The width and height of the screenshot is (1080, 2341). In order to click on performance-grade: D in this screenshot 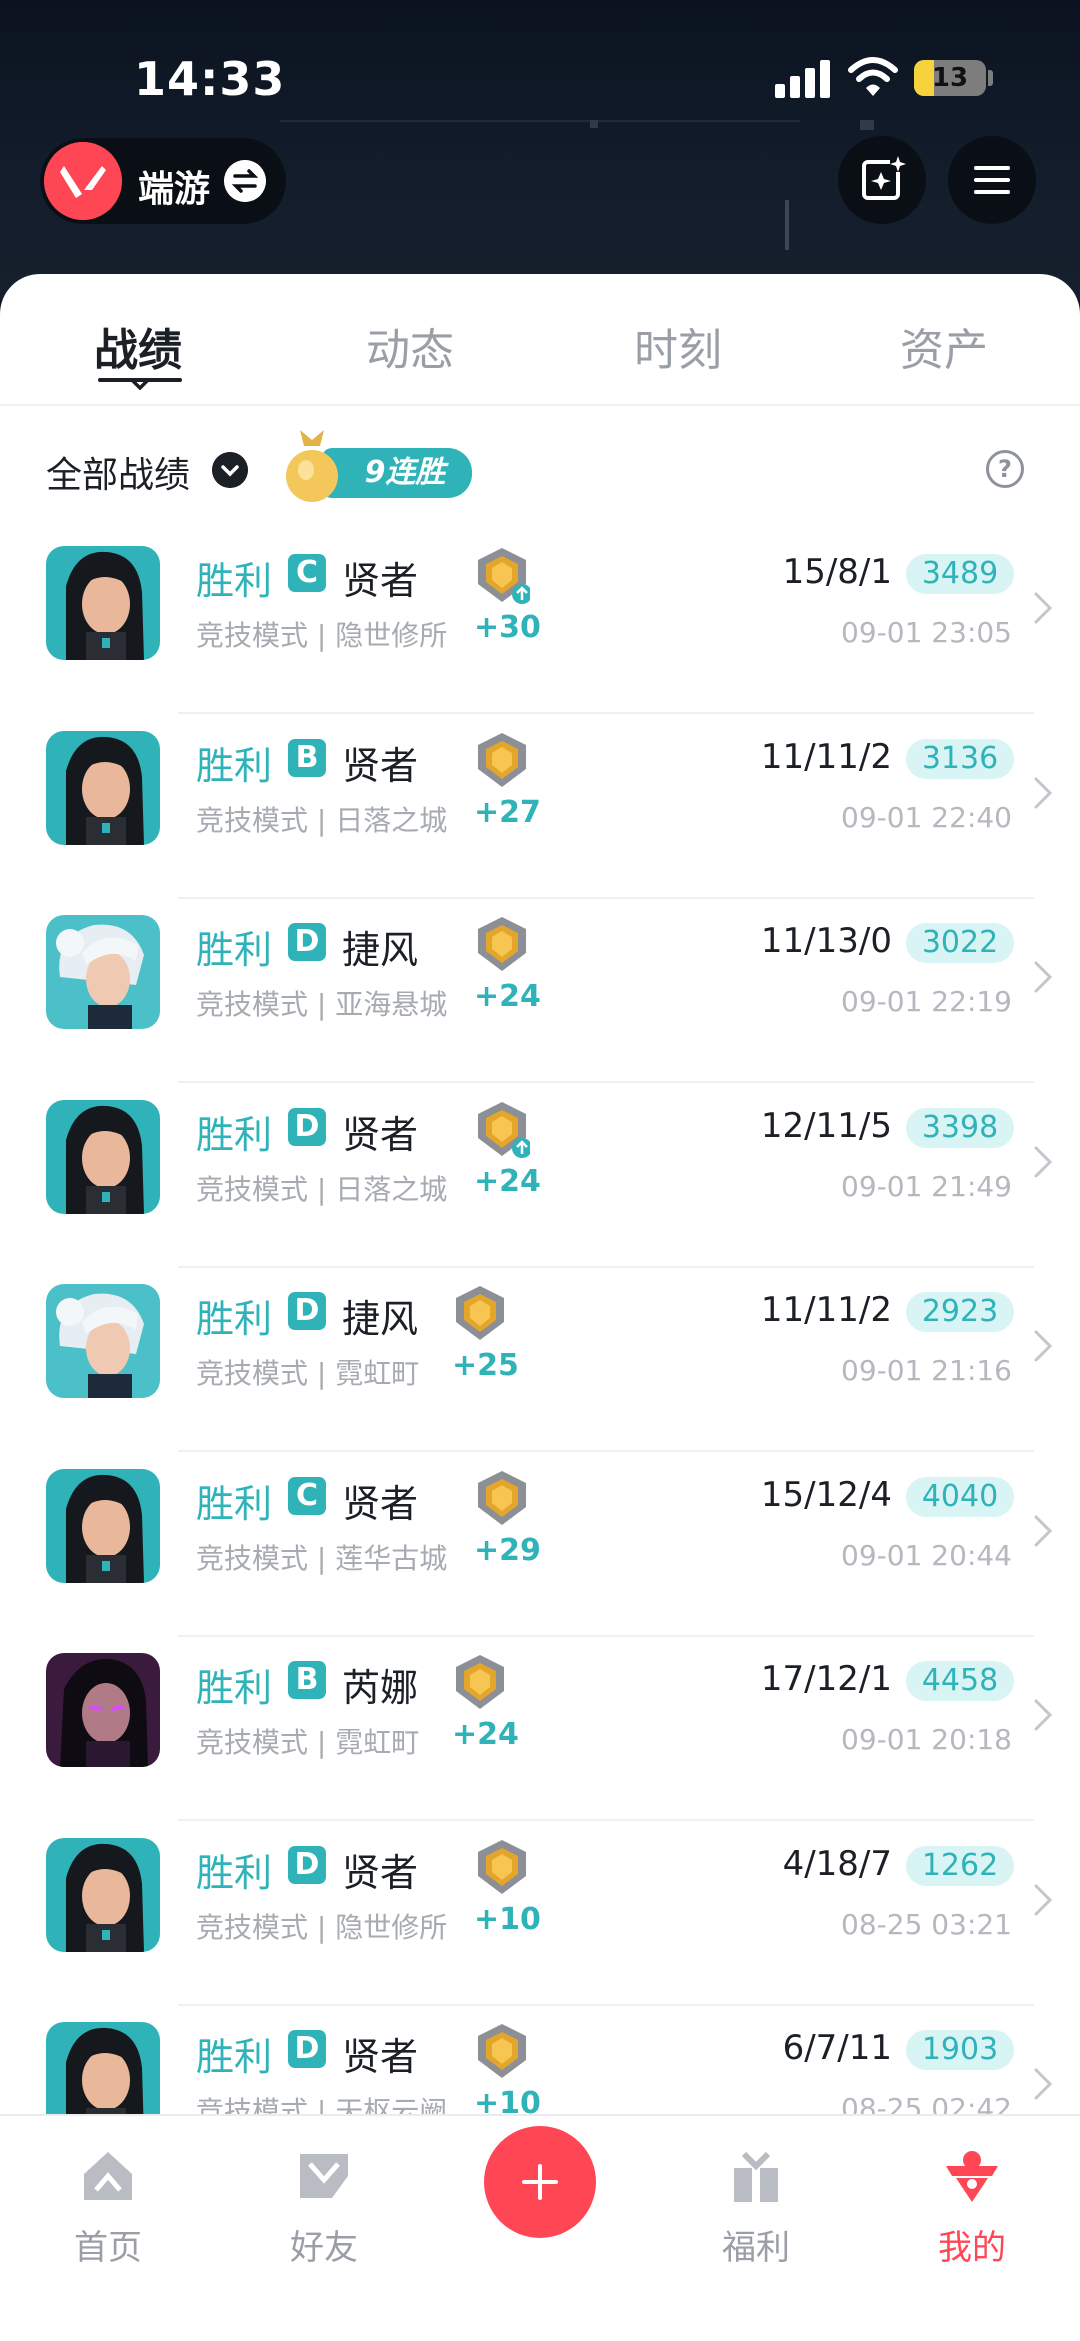, I will do `click(307, 1865)`.